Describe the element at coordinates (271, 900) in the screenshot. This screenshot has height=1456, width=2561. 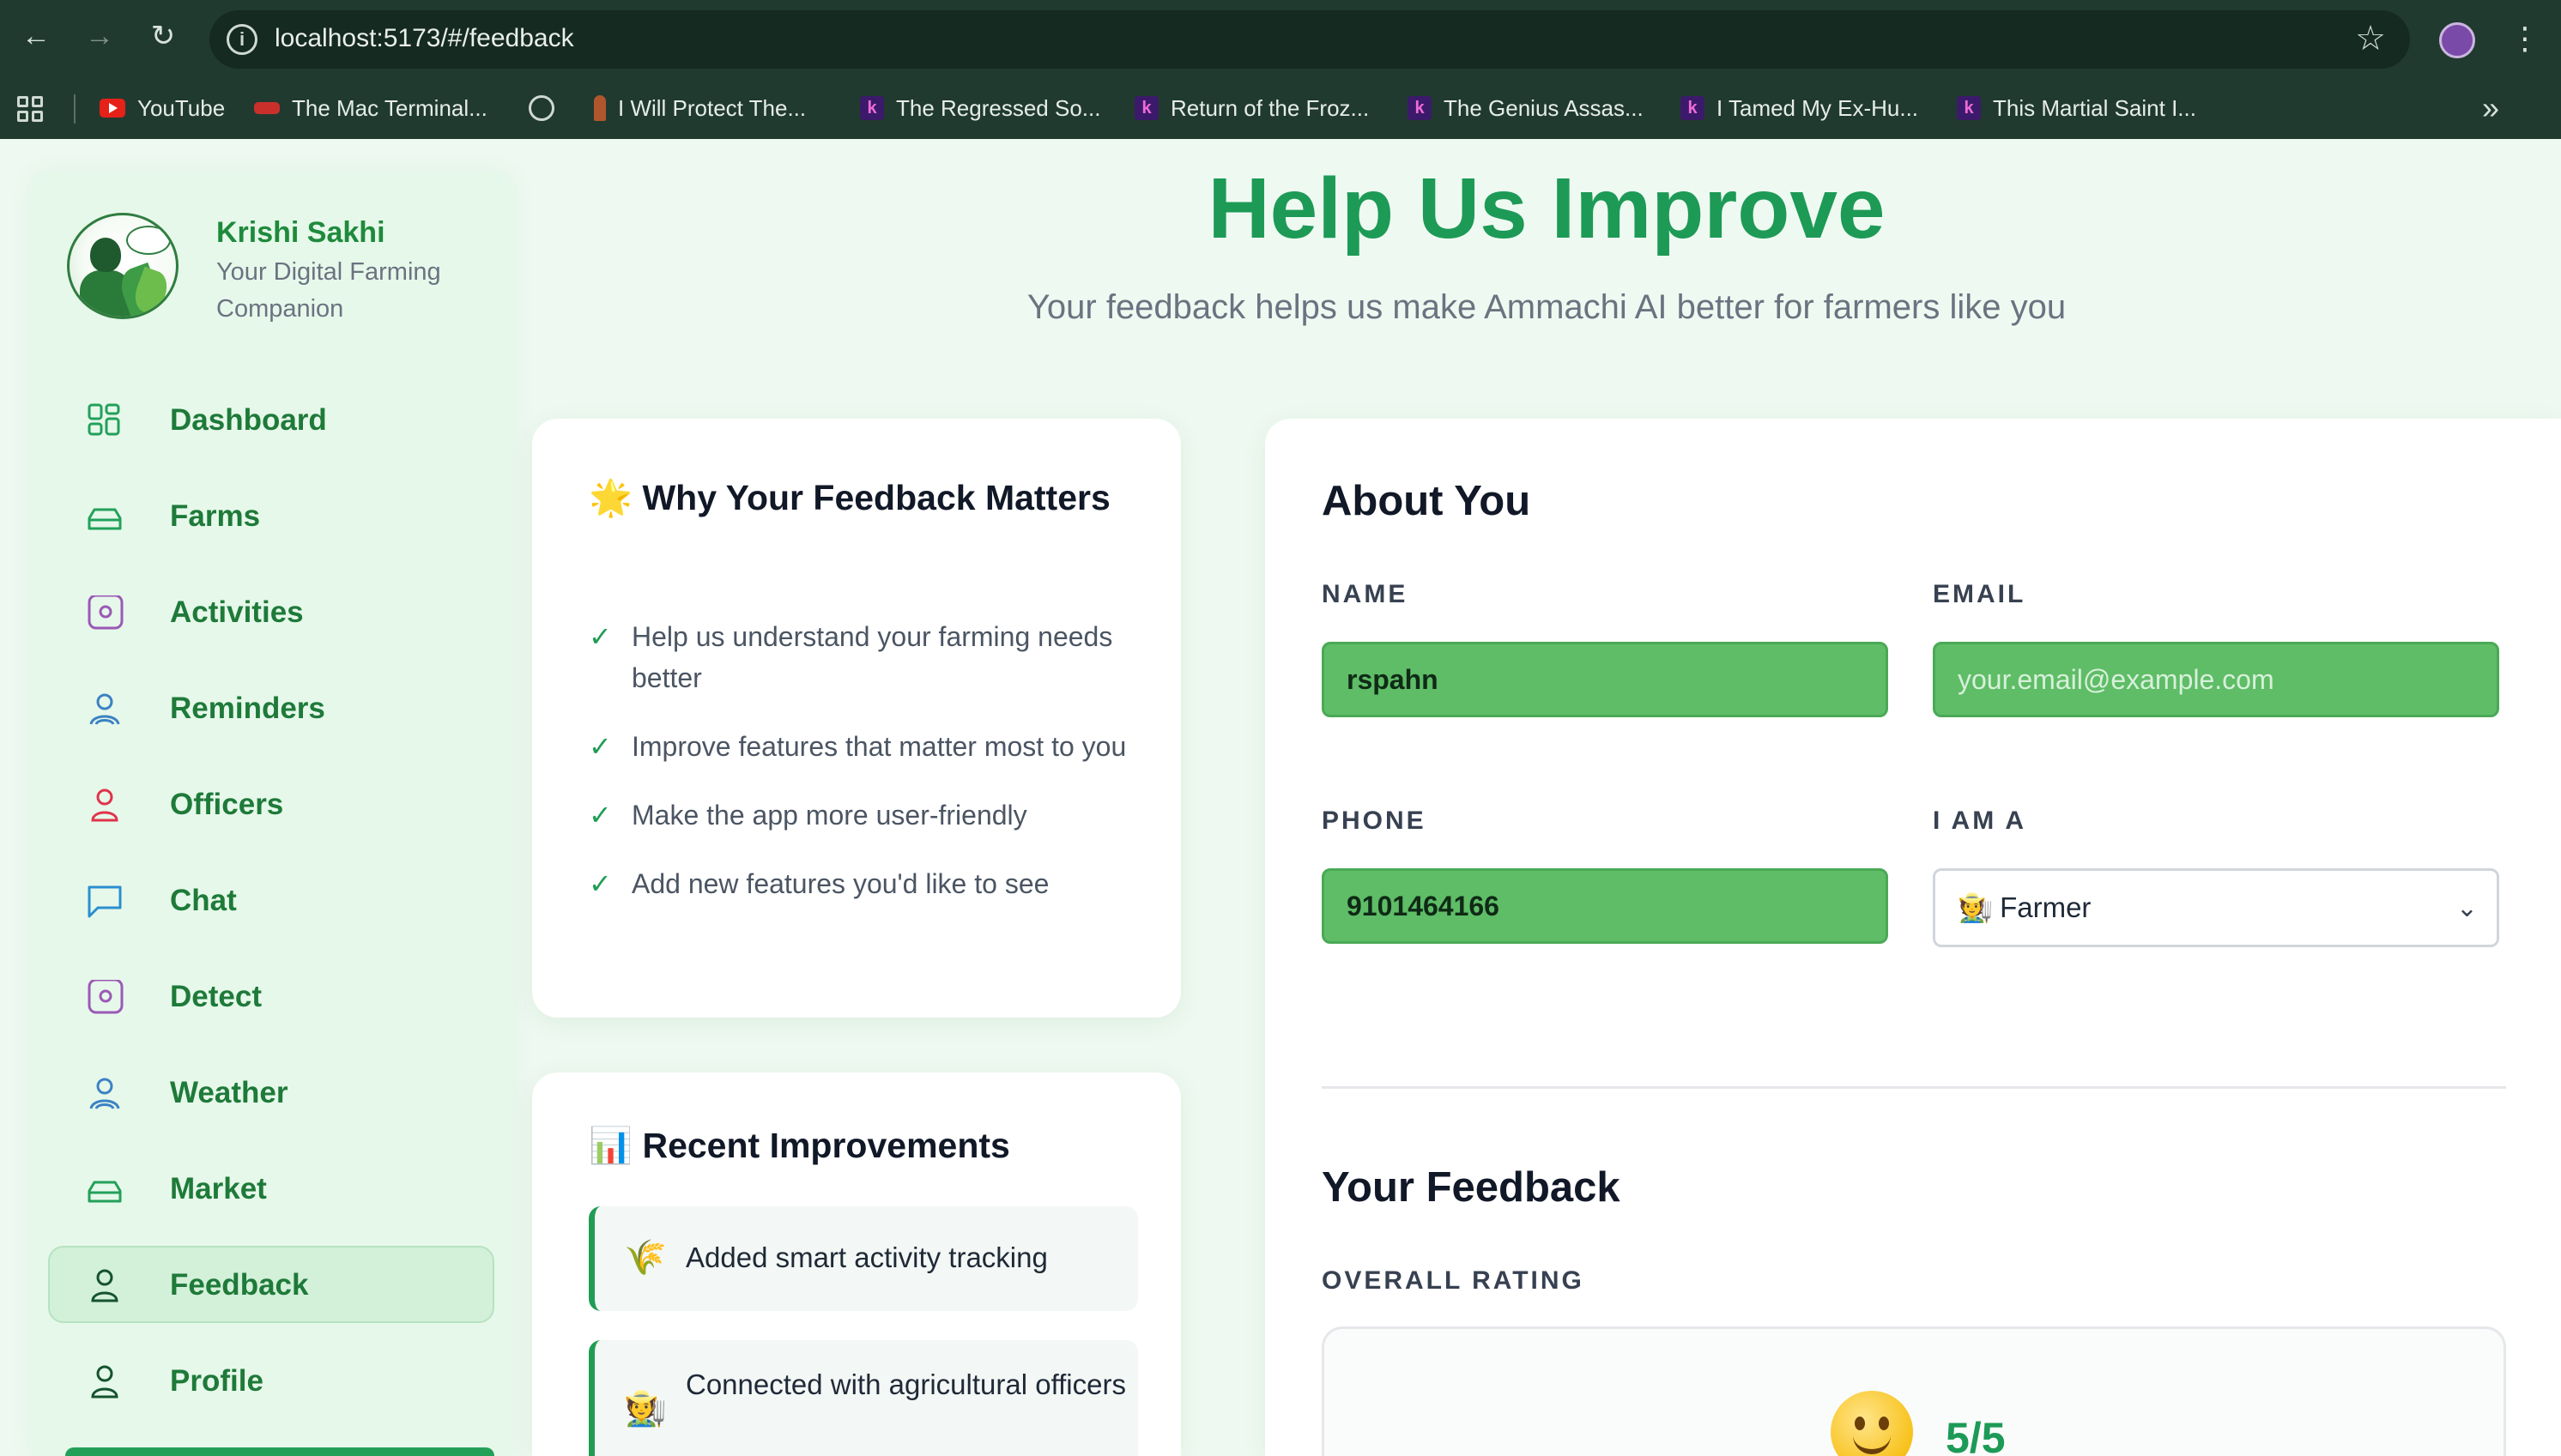
I see `sidebar-item-chat: Chat` at that location.